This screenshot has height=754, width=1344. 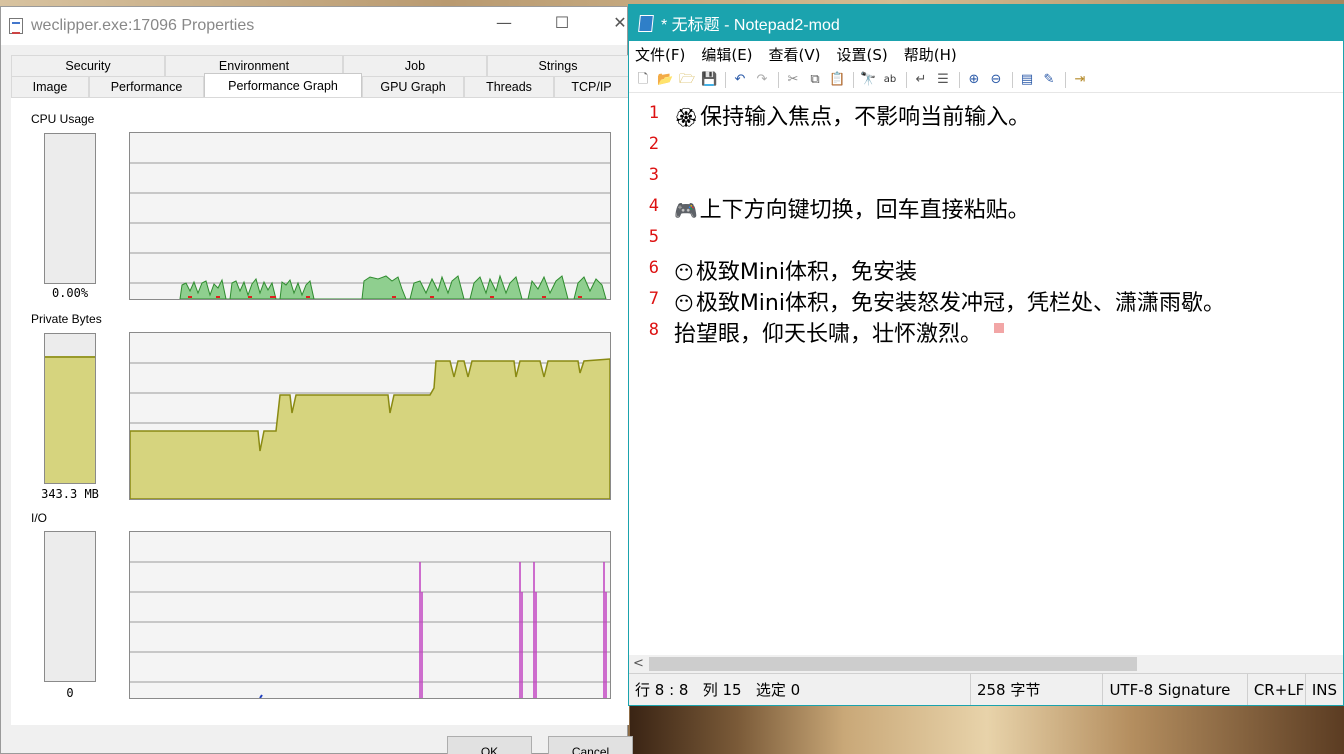 I want to click on redo-icon: ↷, so click(x=762, y=80).